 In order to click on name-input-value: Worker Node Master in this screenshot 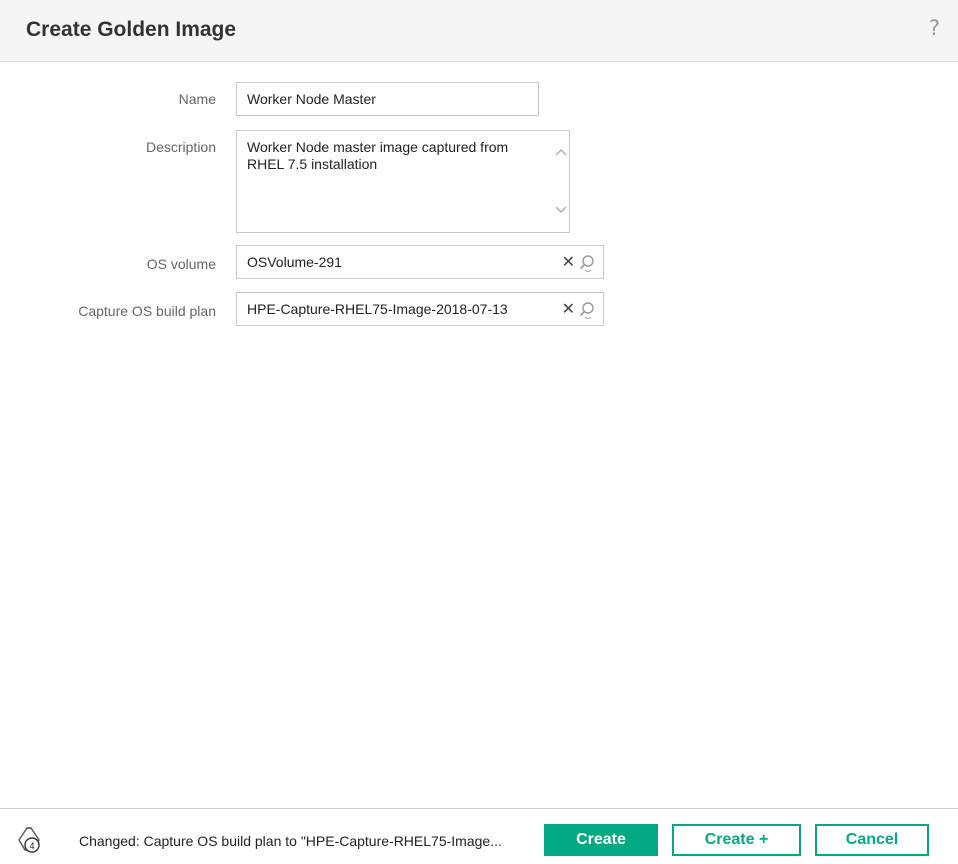, I will do `click(311, 99)`.